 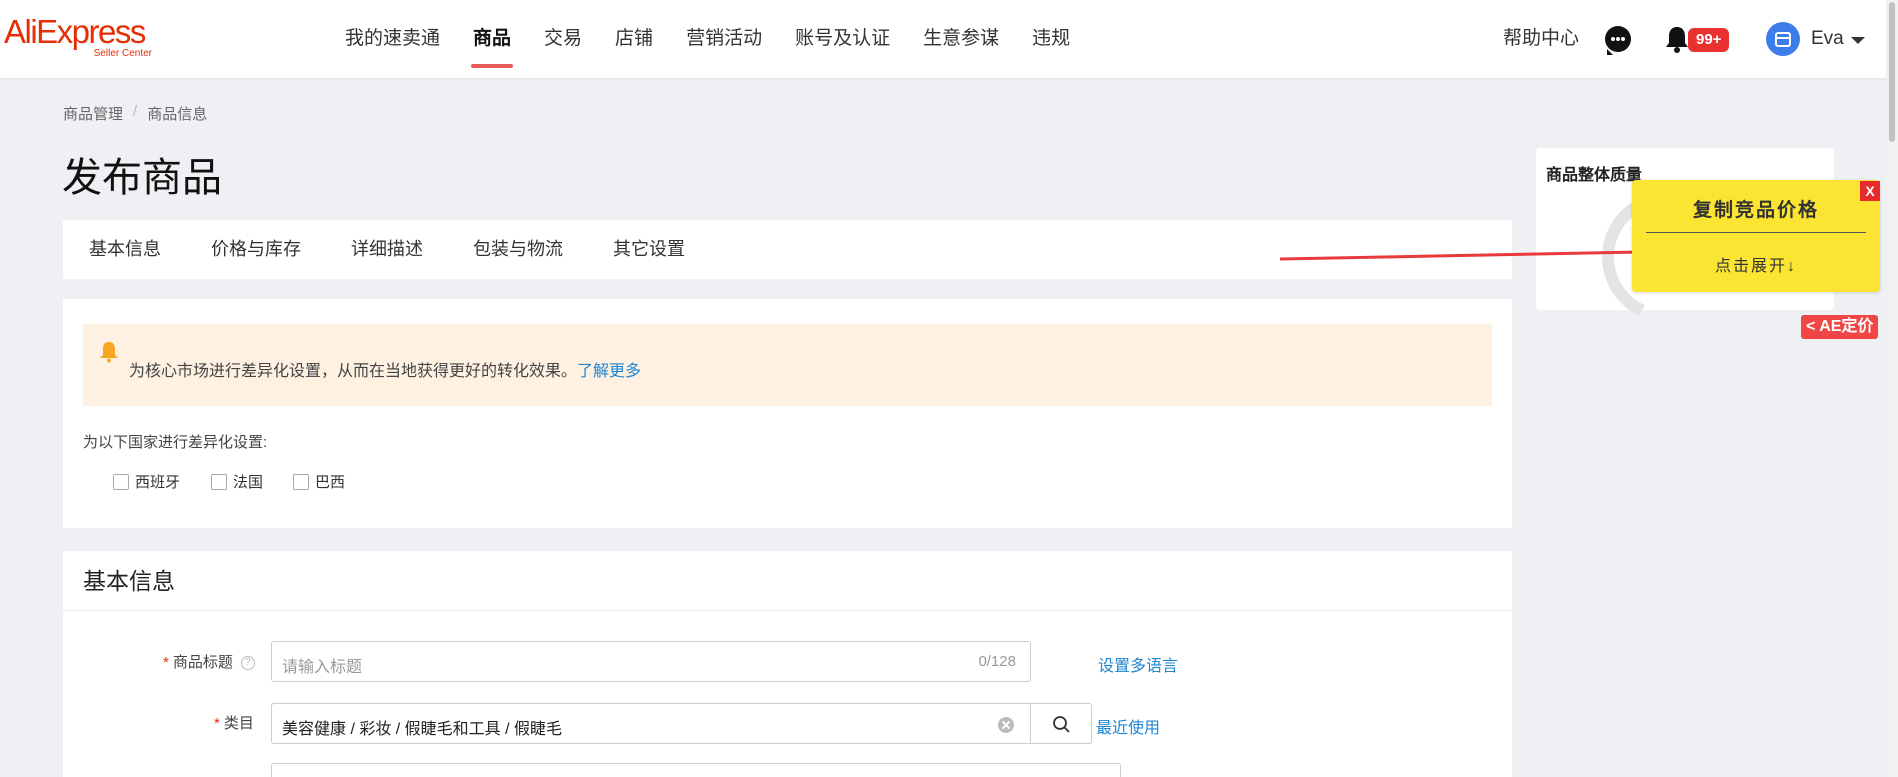 I want to click on country-label: 法国, so click(x=248, y=482).